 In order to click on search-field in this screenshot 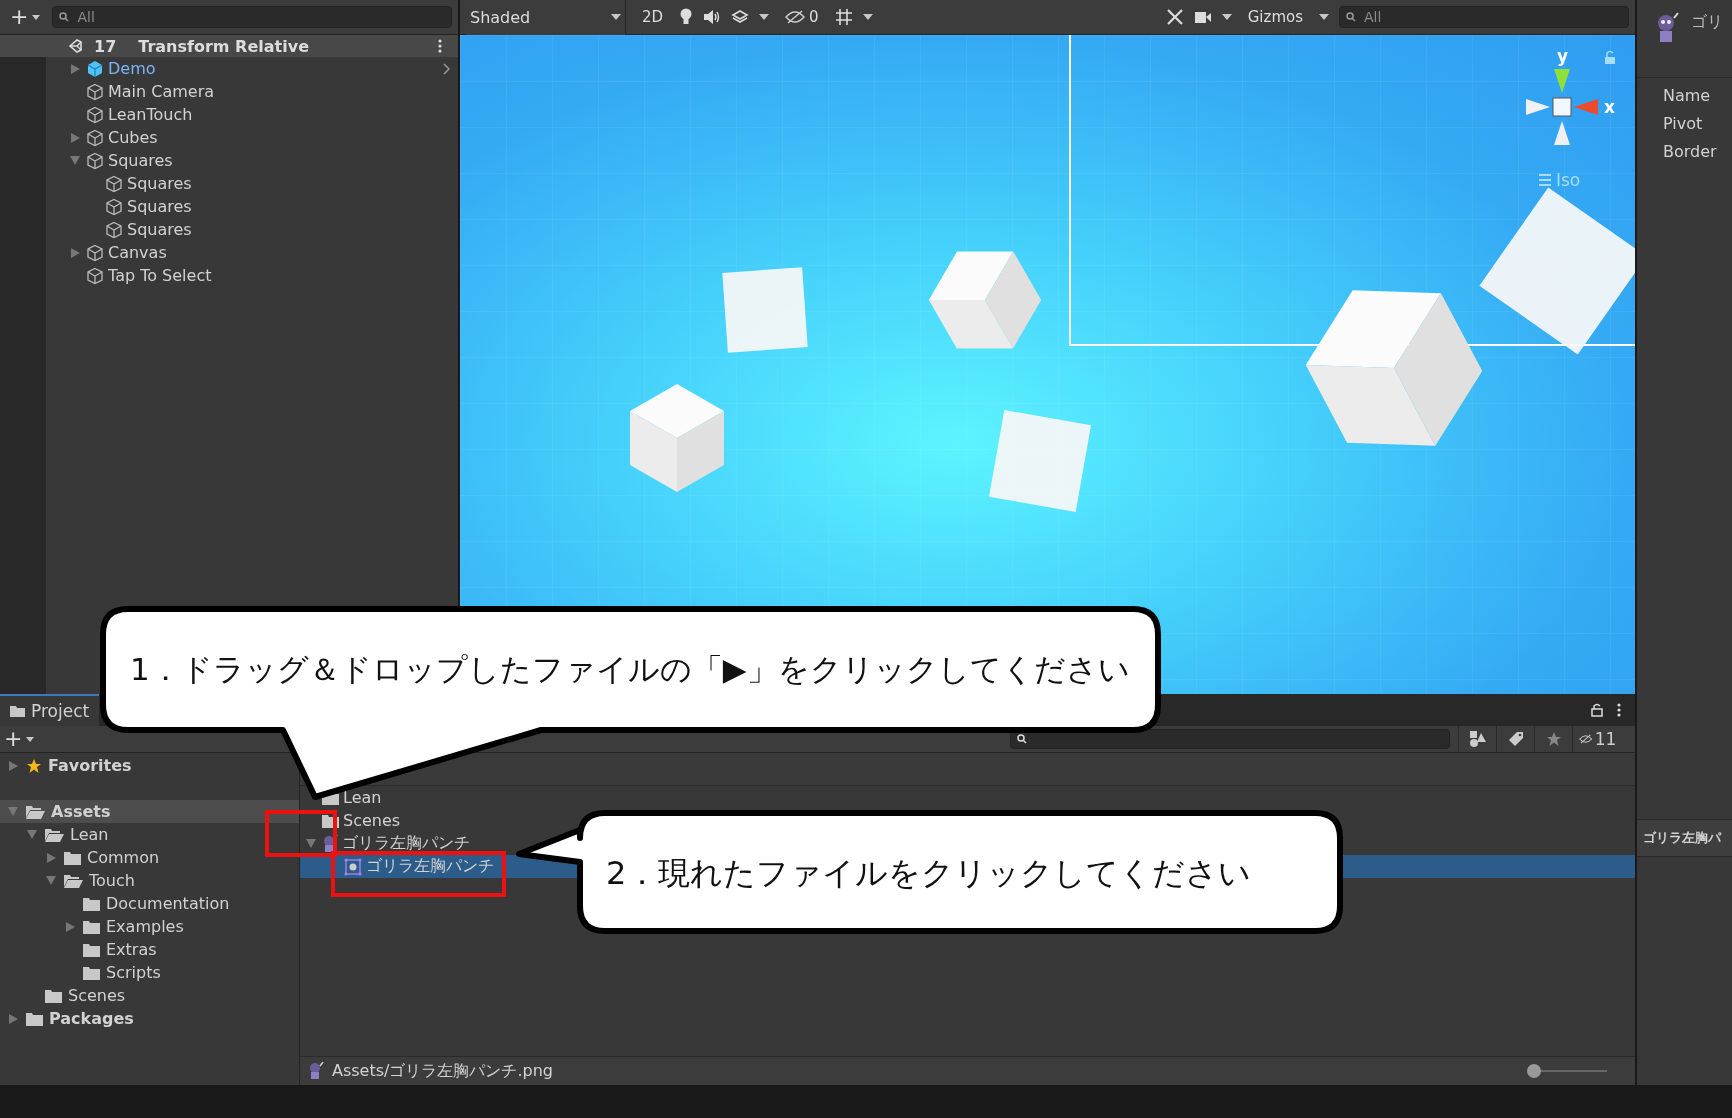, I will do `click(1230, 739)`.